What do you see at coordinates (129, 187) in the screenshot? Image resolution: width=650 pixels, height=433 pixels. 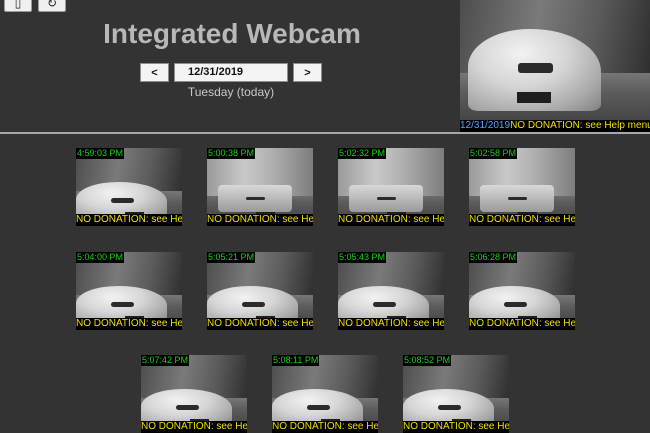 I see `snapshot-thumbnail: 4:59:03 PM NO DONATION: see Help menu` at bounding box center [129, 187].